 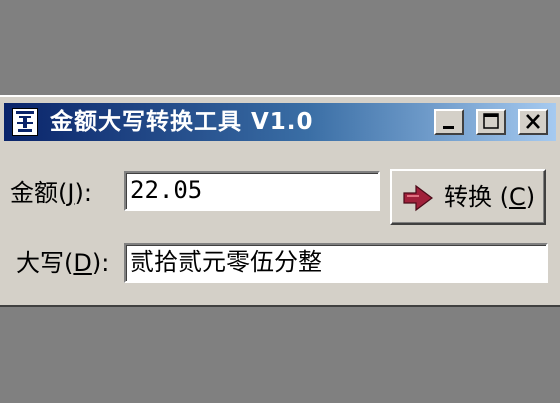 What do you see at coordinates (448, 127) in the screenshot?
I see `minimize-icon` at bounding box center [448, 127].